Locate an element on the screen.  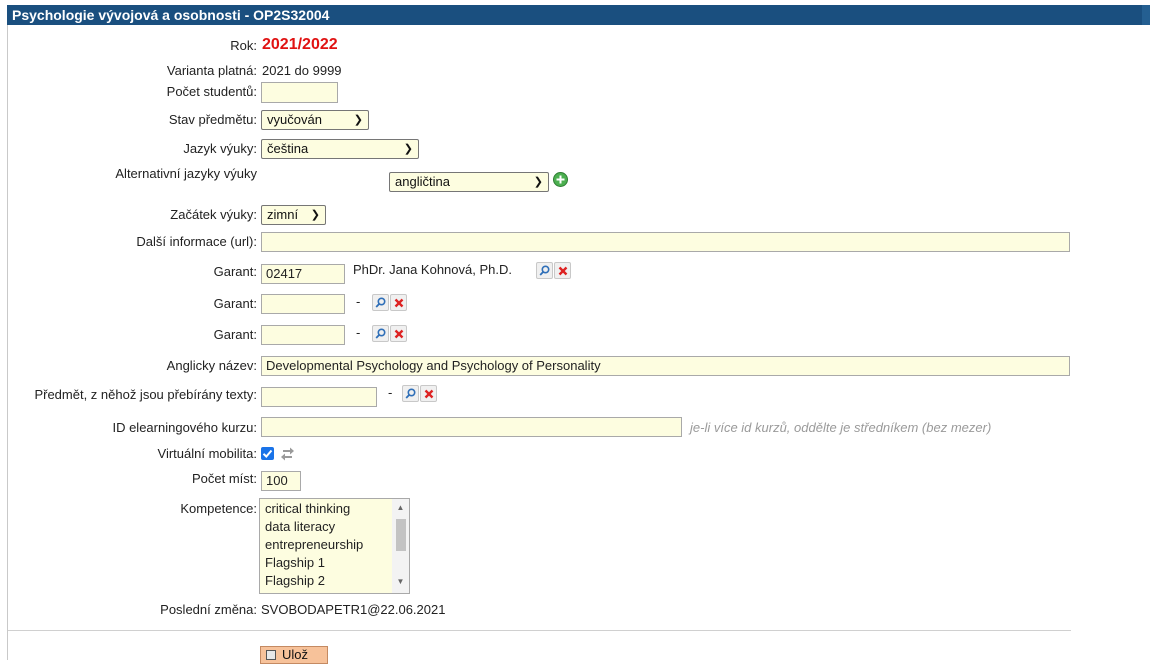
garant3-search-button is located at coordinates (380, 333).